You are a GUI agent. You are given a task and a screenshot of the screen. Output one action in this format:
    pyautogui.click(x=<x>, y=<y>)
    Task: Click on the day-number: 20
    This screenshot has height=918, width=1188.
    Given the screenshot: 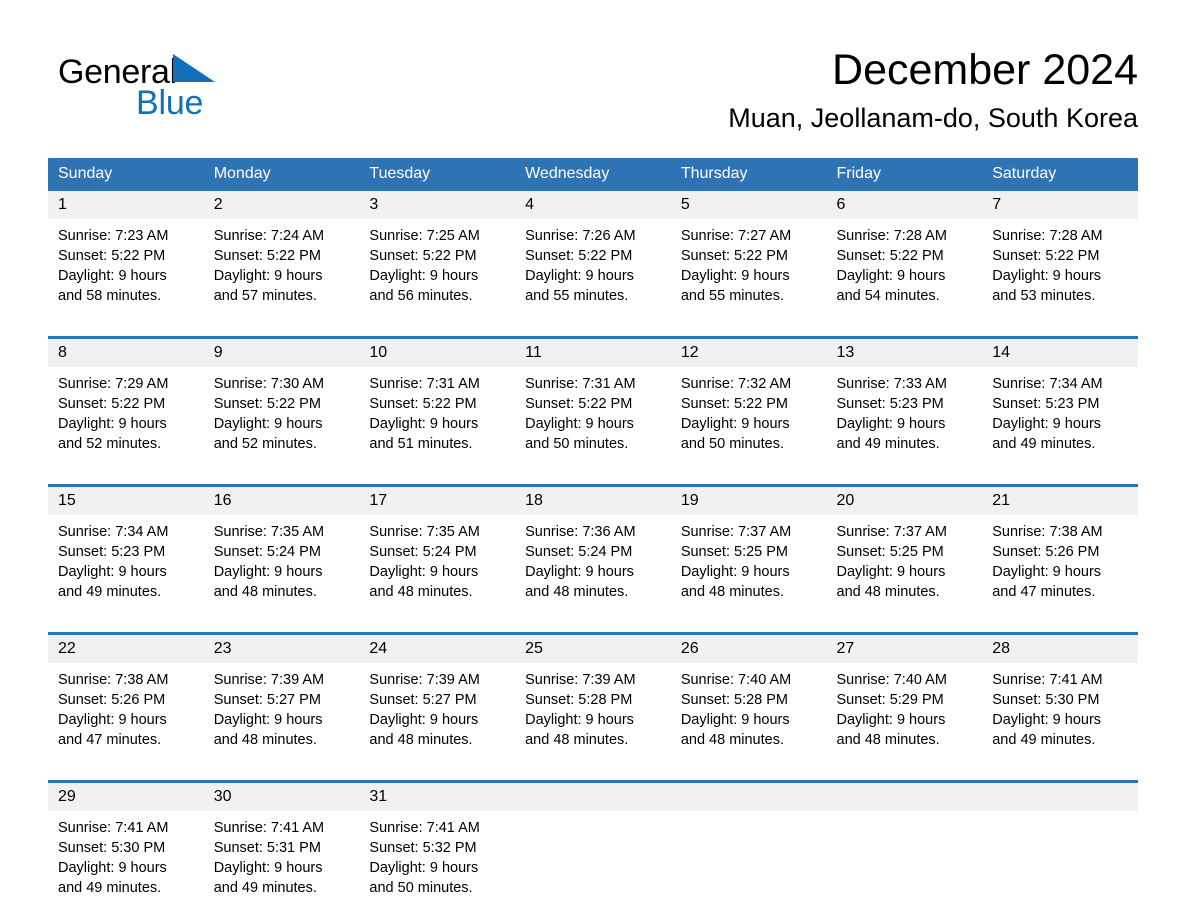 What is the action you would take?
    pyautogui.click(x=904, y=501)
    